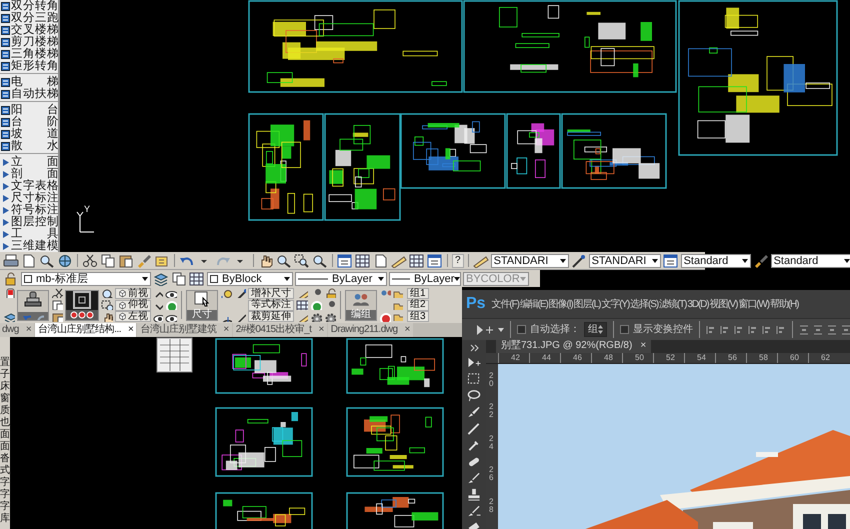 The width and height of the screenshot is (850, 529). I want to click on globe-icon, so click(65, 261).